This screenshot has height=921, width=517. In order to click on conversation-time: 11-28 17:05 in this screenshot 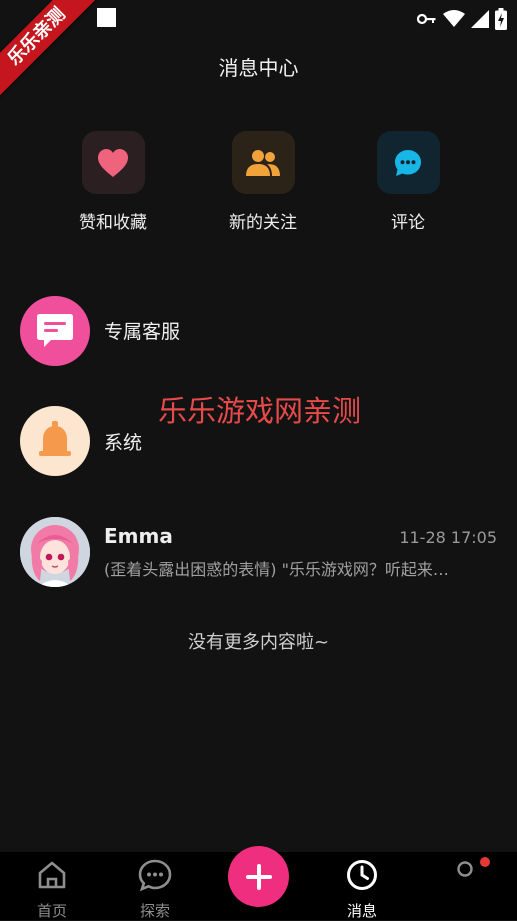, I will do `click(448, 537)`.